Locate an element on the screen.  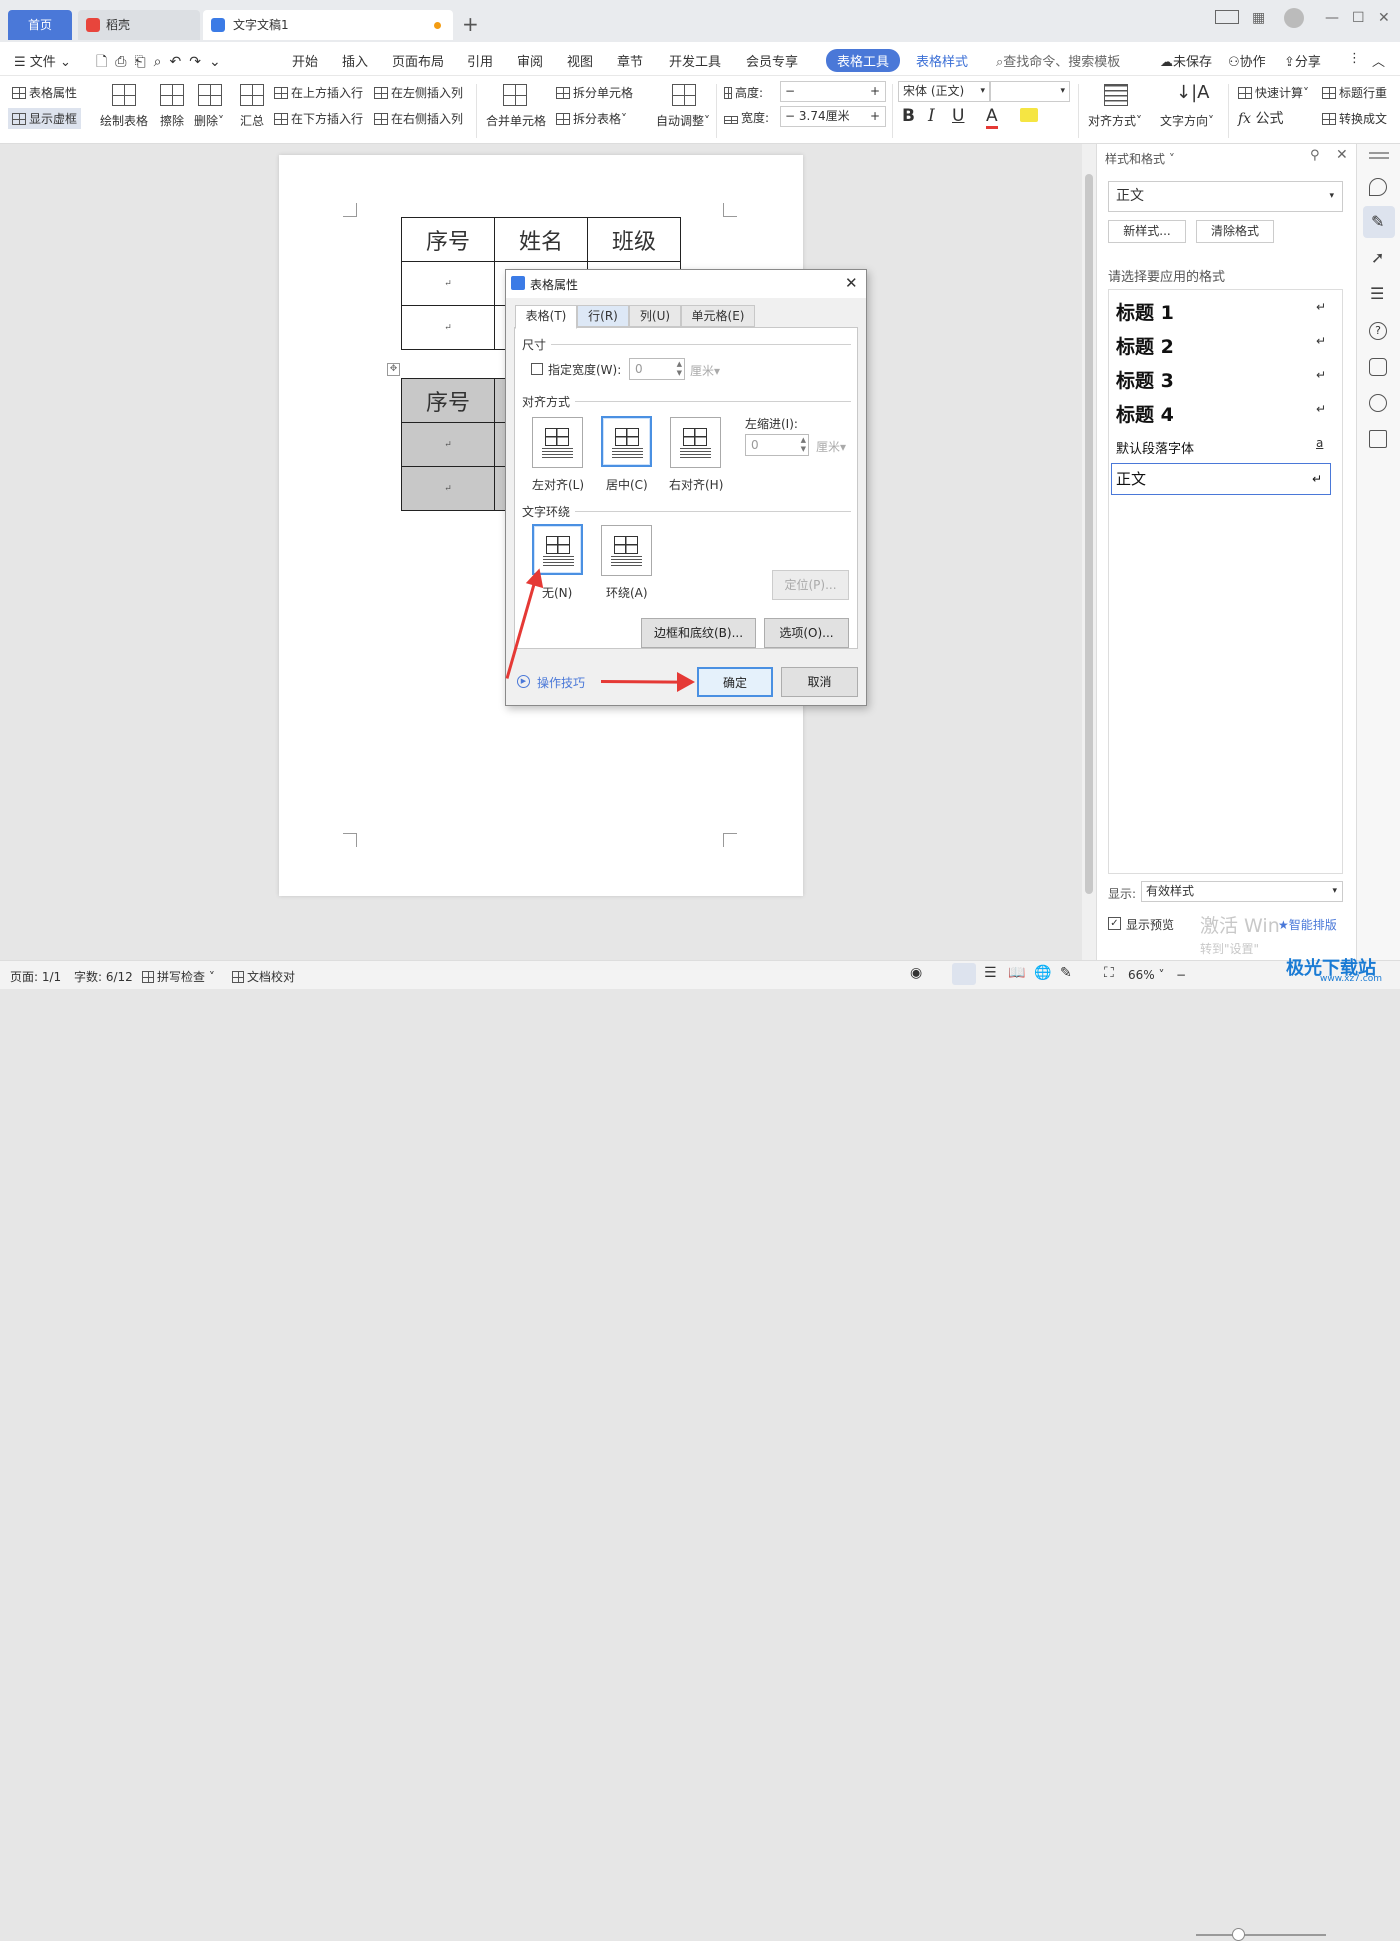
style-heading-2: 标题 2 is located at coordinates (1145, 345).